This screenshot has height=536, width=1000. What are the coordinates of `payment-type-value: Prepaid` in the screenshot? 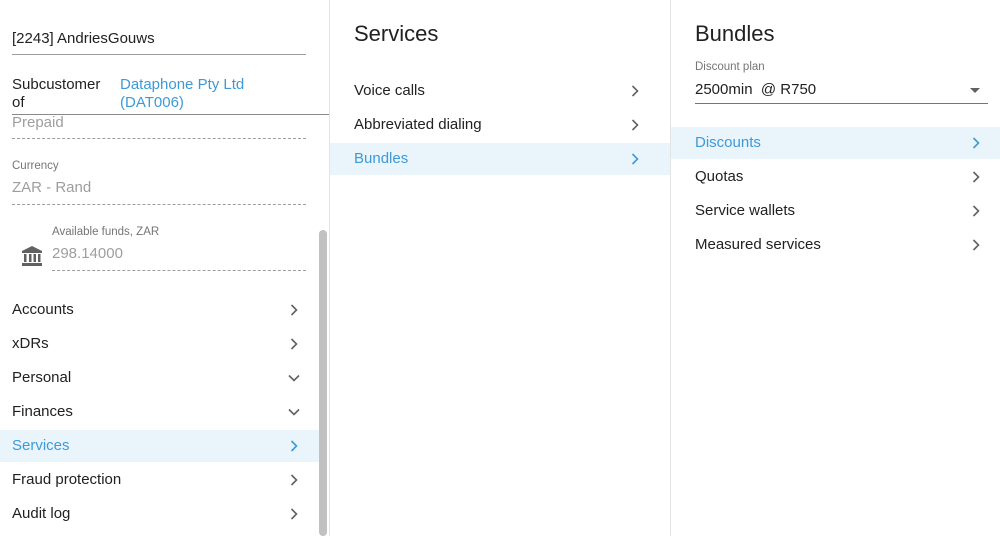 It's located at (38, 122).